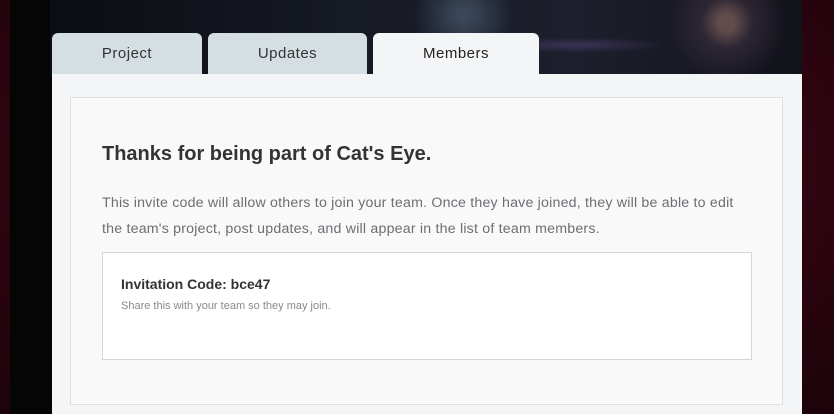 The width and height of the screenshot is (834, 414). I want to click on tab-bar: Project Updates Members, so click(295, 53).